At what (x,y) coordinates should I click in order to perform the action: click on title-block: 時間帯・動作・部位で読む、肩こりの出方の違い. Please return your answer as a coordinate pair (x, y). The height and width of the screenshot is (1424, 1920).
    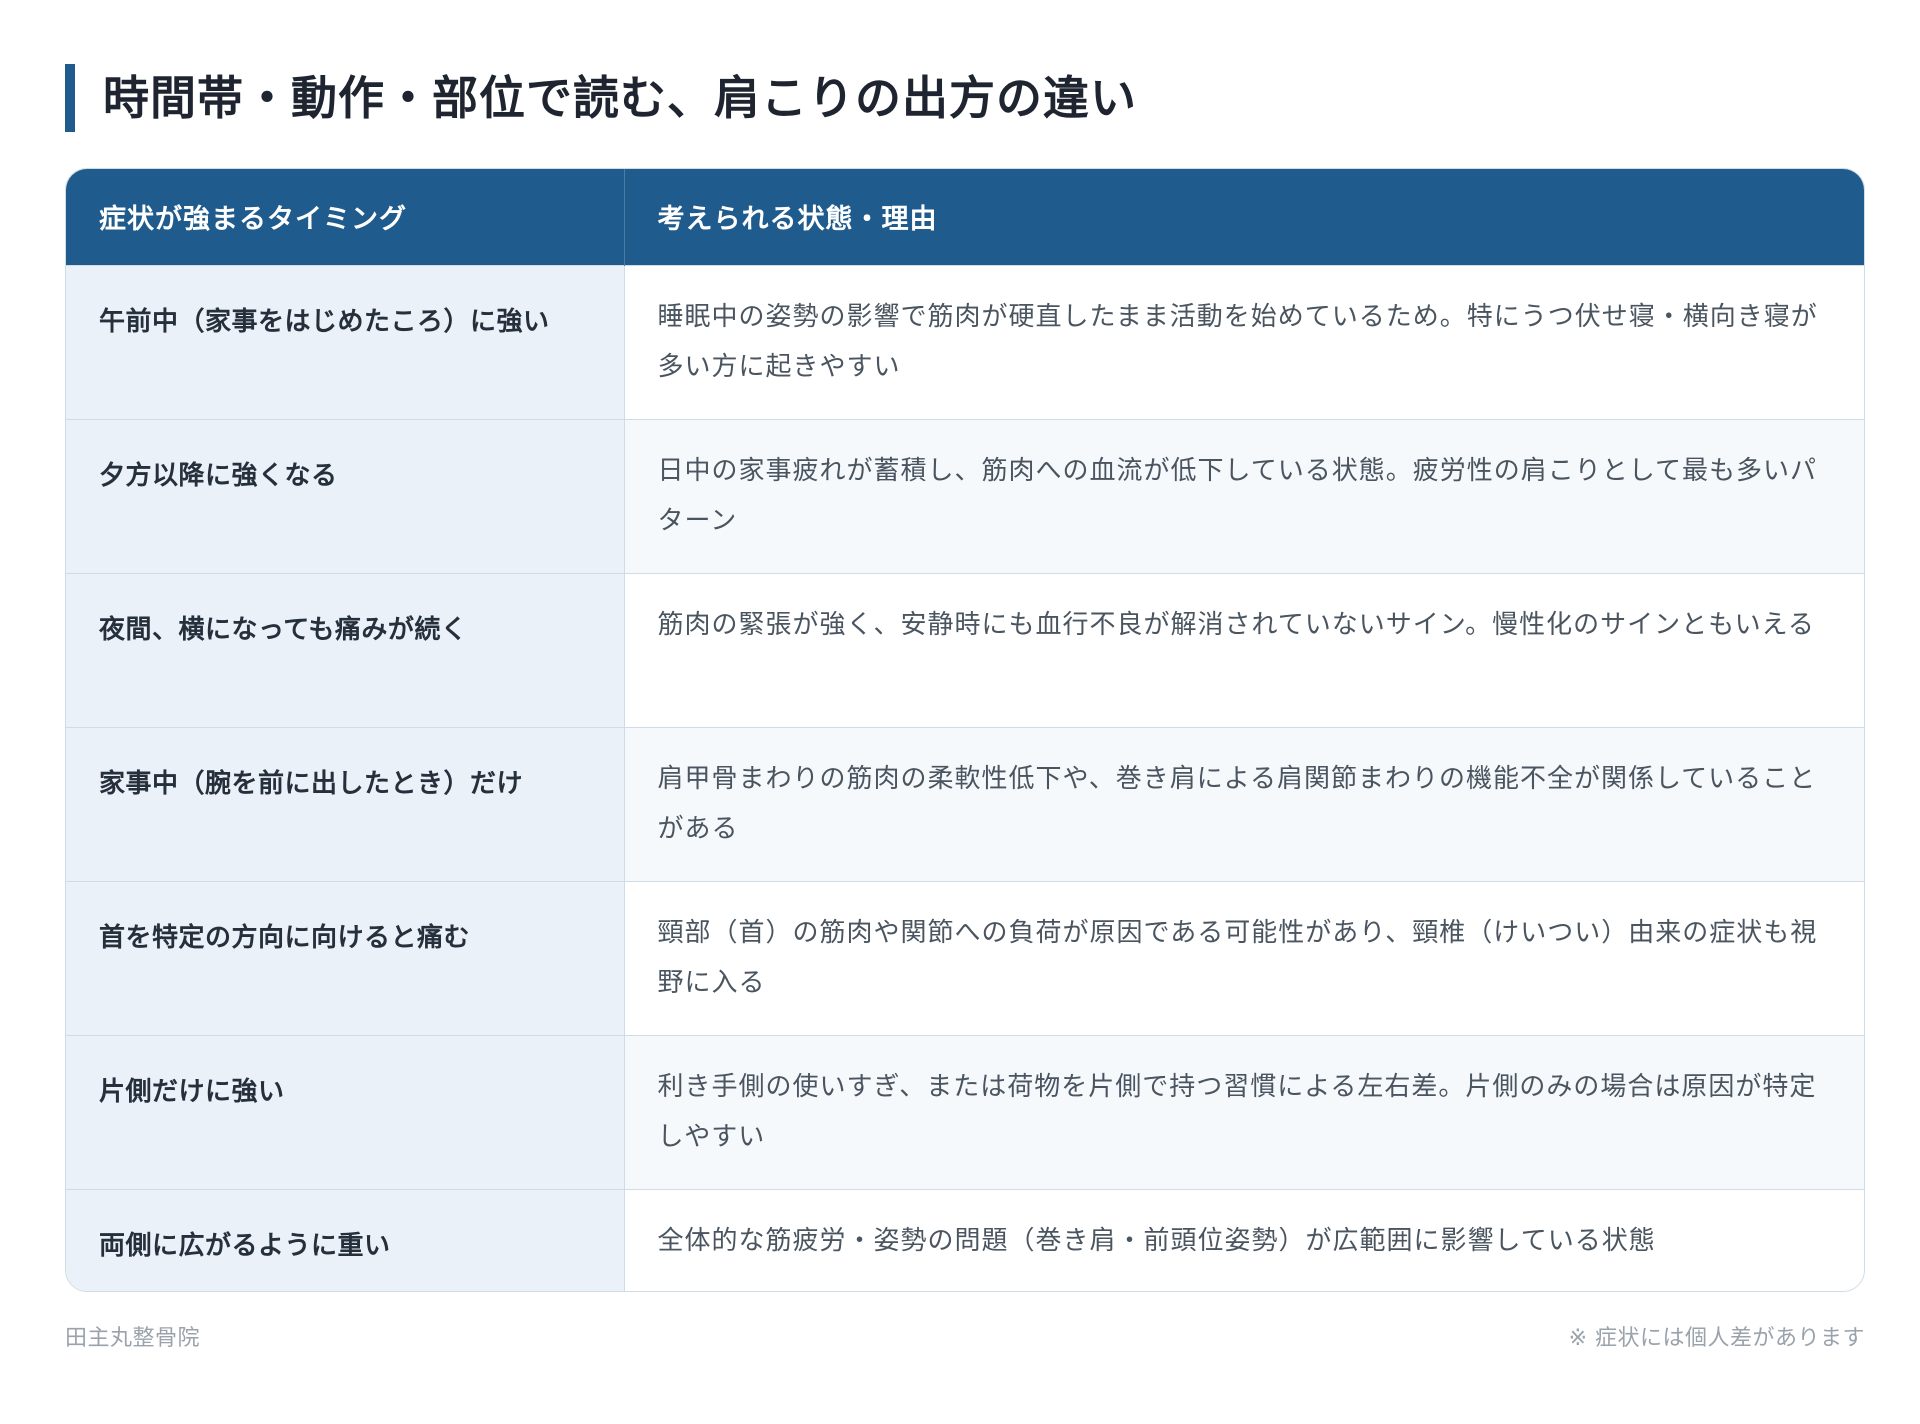
    Looking at the image, I should click on (965, 98).